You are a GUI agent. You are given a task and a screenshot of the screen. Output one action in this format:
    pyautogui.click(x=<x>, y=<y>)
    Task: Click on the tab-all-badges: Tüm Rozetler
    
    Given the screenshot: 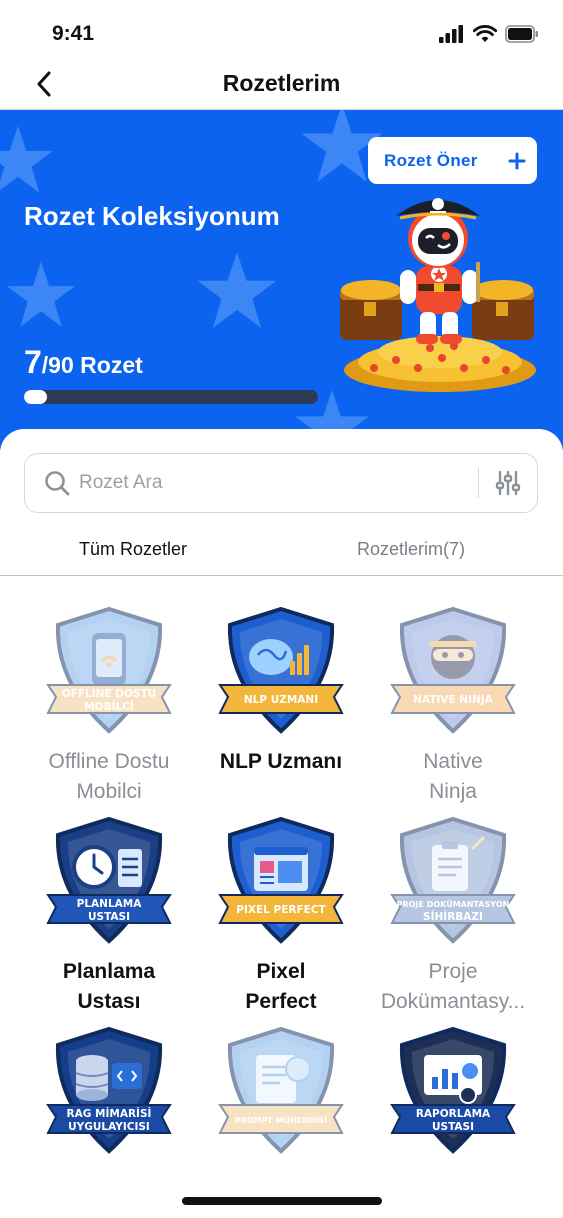 What is the action you would take?
    pyautogui.click(x=133, y=549)
    